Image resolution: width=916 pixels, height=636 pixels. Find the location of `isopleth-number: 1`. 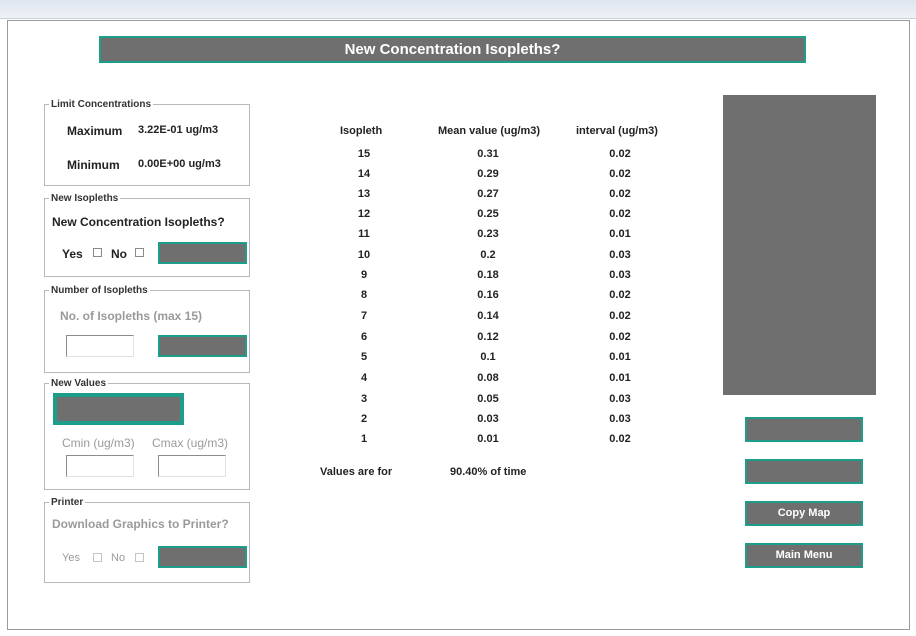

isopleth-number: 1 is located at coordinates (364, 439).